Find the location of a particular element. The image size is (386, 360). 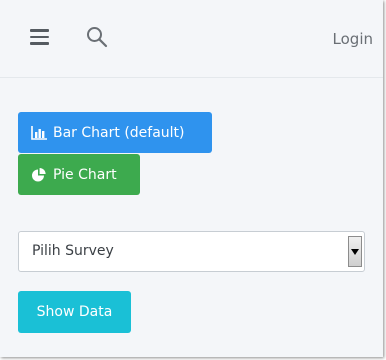

survey-select-value: Pilih Survey is located at coordinates (73, 251).